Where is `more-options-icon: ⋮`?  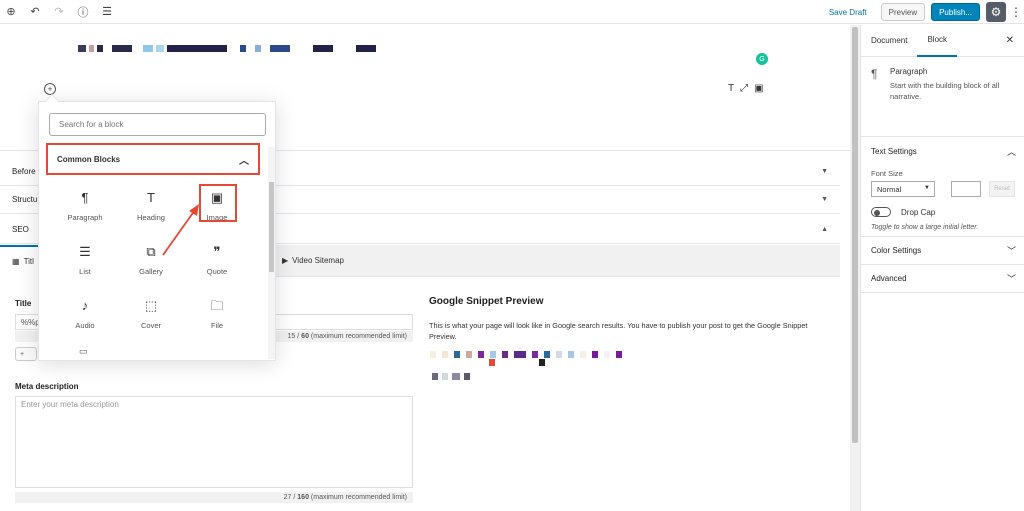 more-options-icon: ⋮ is located at coordinates (1016, 12).